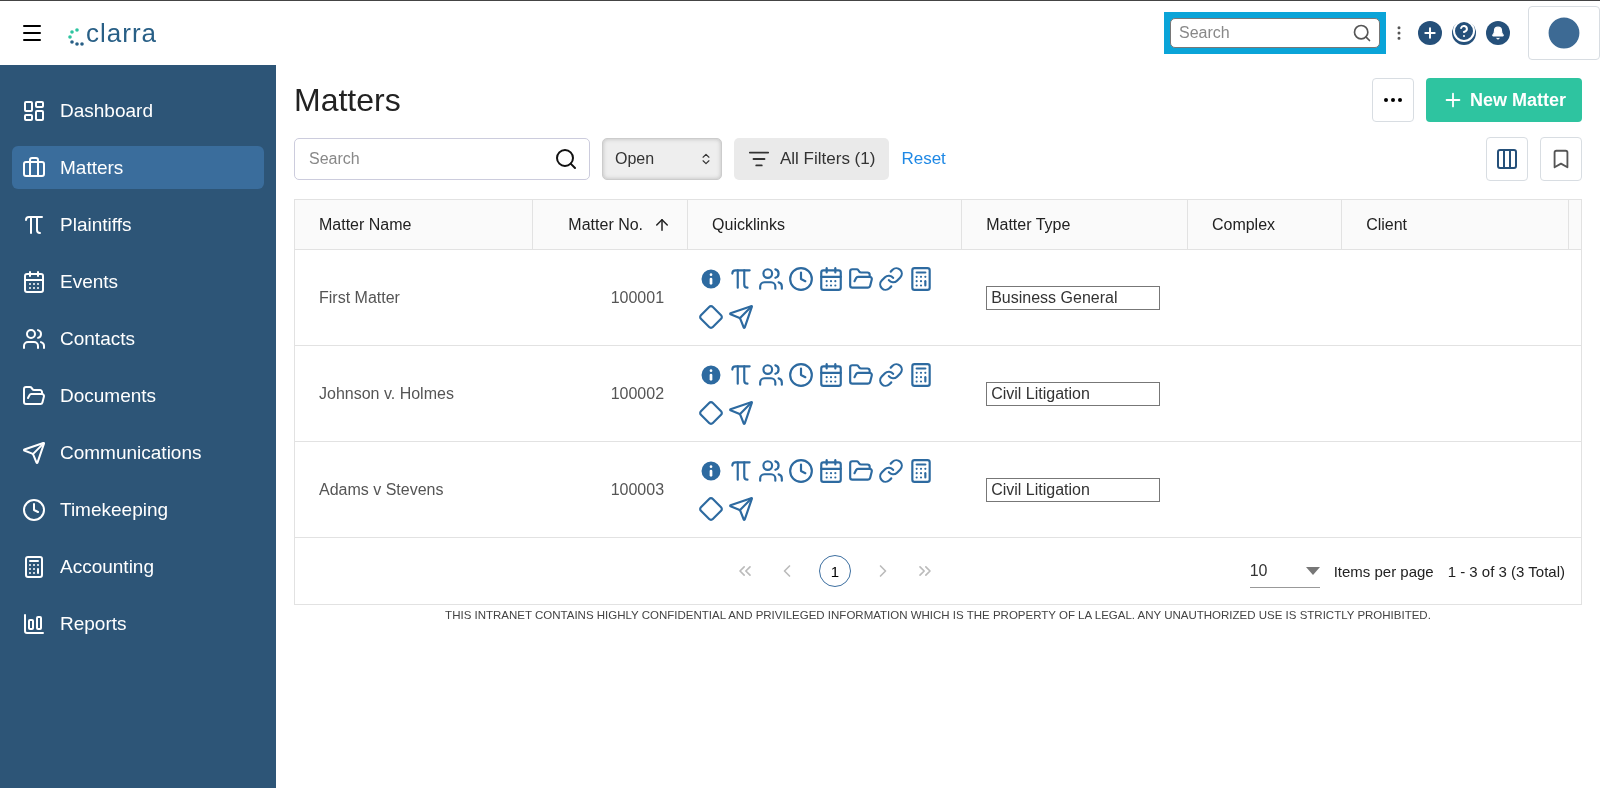 The image size is (1600, 788). What do you see at coordinates (923, 159) in the screenshot?
I see `reset-link: Reset` at bounding box center [923, 159].